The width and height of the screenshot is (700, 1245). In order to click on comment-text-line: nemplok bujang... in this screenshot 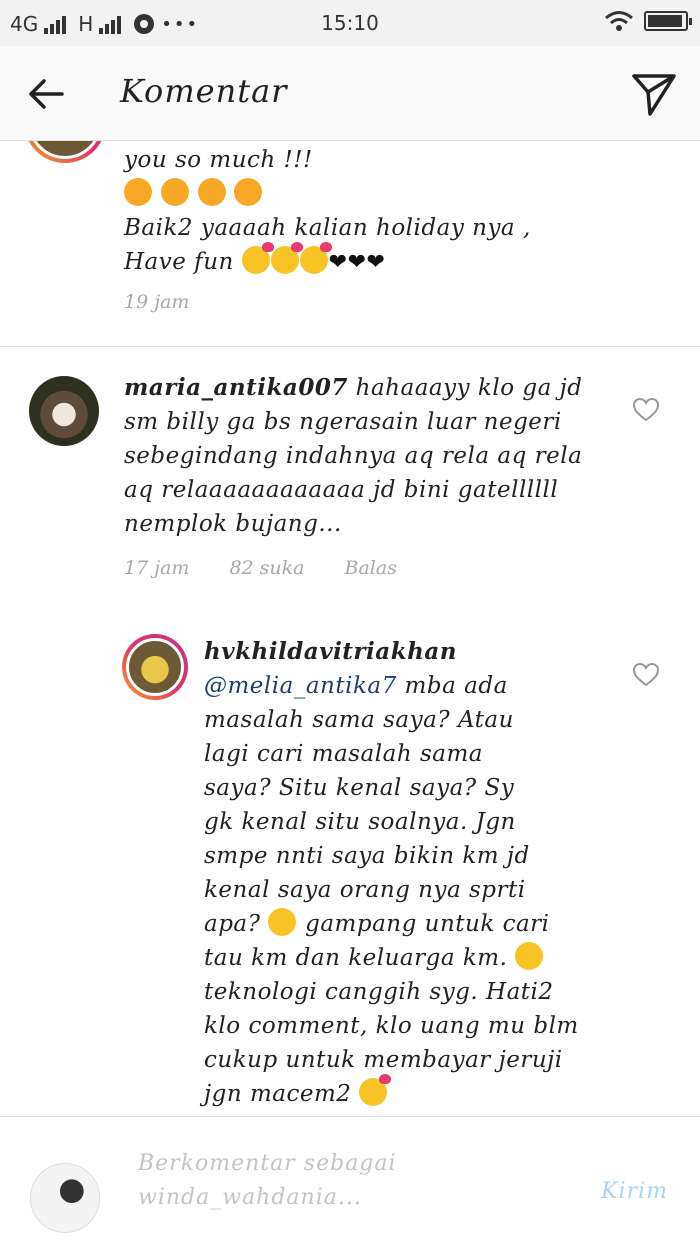, I will do `click(233, 524)`.